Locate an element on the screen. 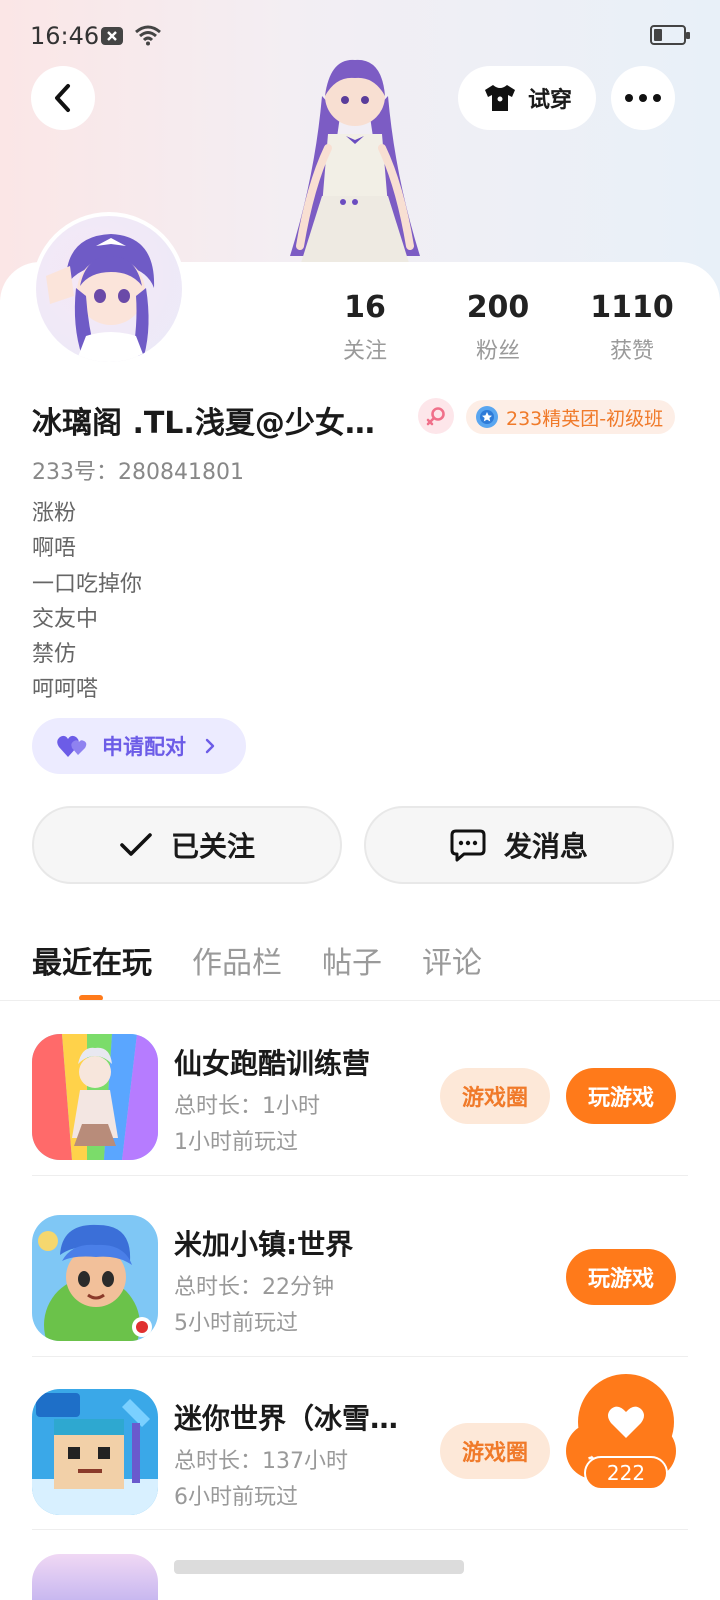  tab-works: 作品栏 is located at coordinates (237, 960).